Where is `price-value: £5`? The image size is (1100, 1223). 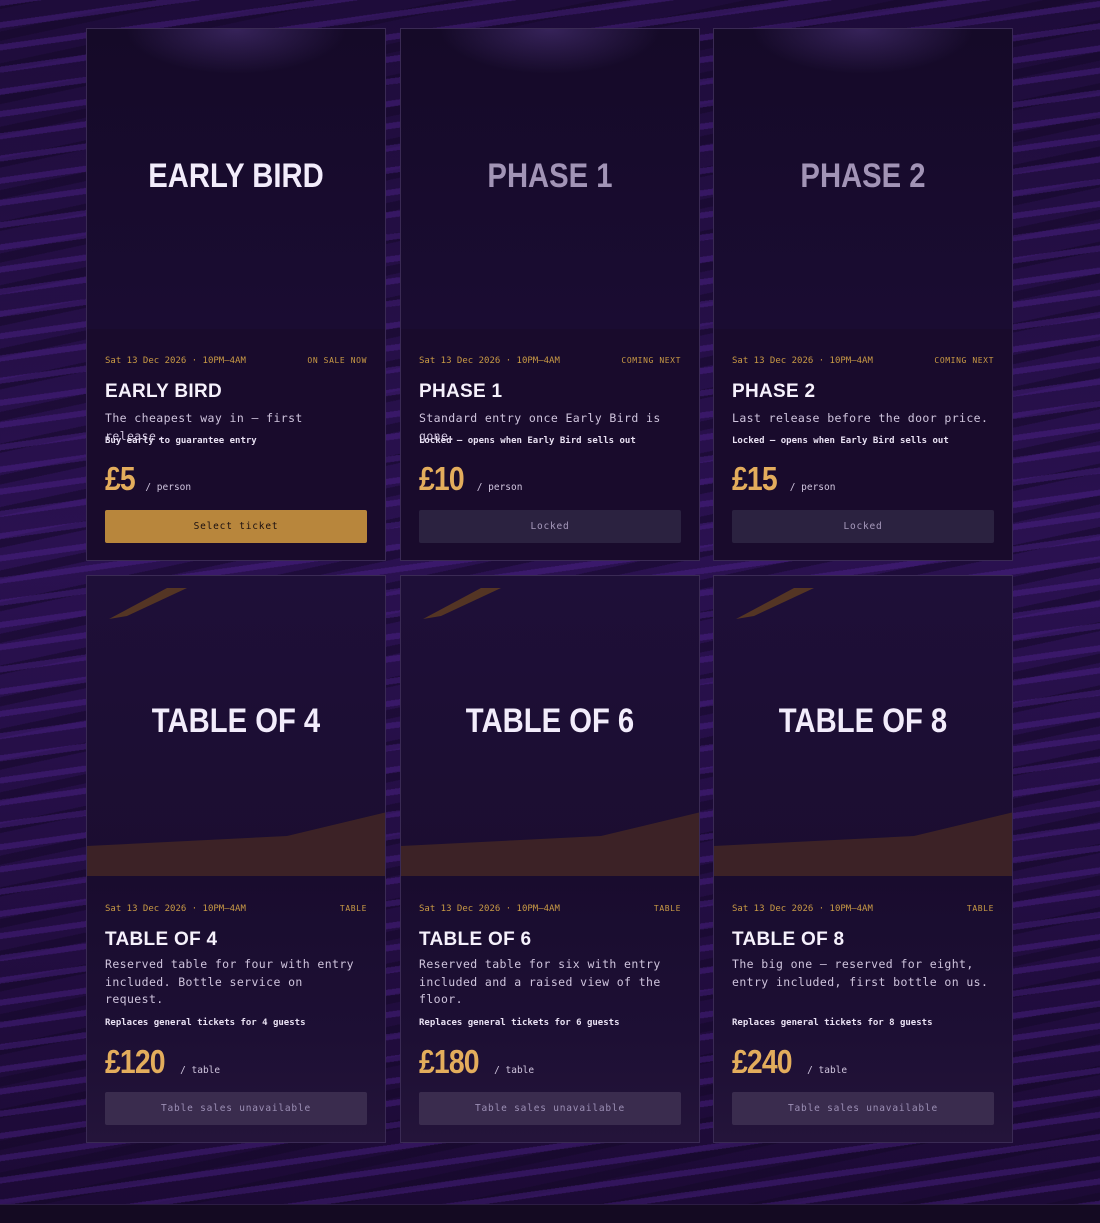 price-value: £5 is located at coordinates (120, 478).